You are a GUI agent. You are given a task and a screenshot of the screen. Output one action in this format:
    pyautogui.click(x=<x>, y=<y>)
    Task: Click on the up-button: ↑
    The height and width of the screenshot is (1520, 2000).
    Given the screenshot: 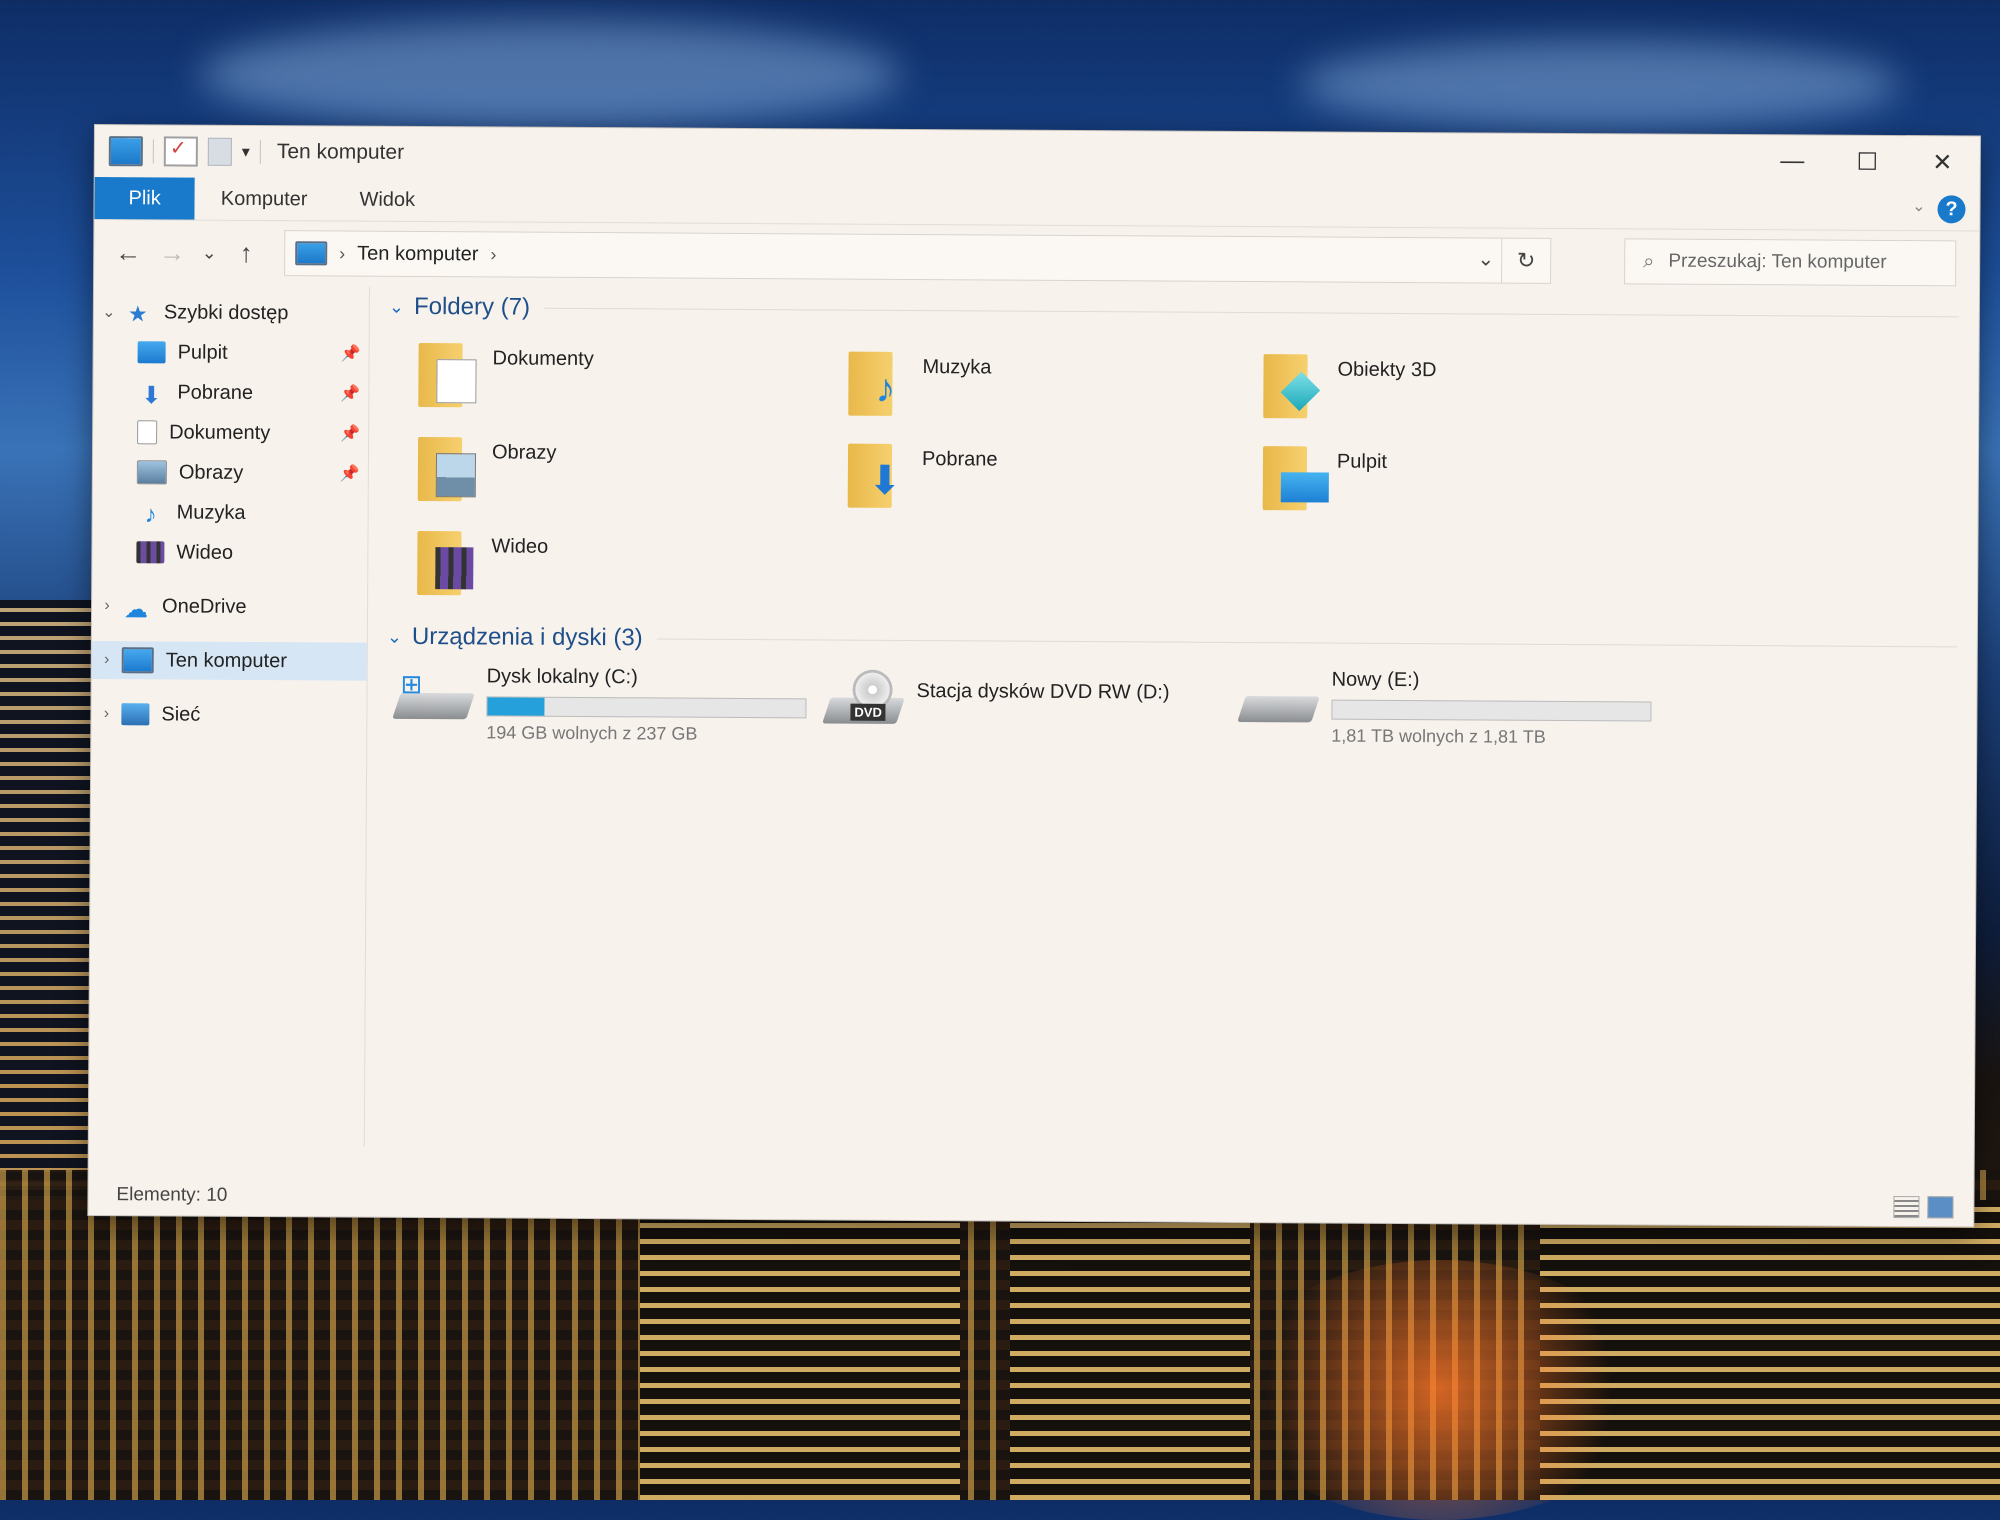 What is the action you would take?
    pyautogui.click(x=246, y=252)
    